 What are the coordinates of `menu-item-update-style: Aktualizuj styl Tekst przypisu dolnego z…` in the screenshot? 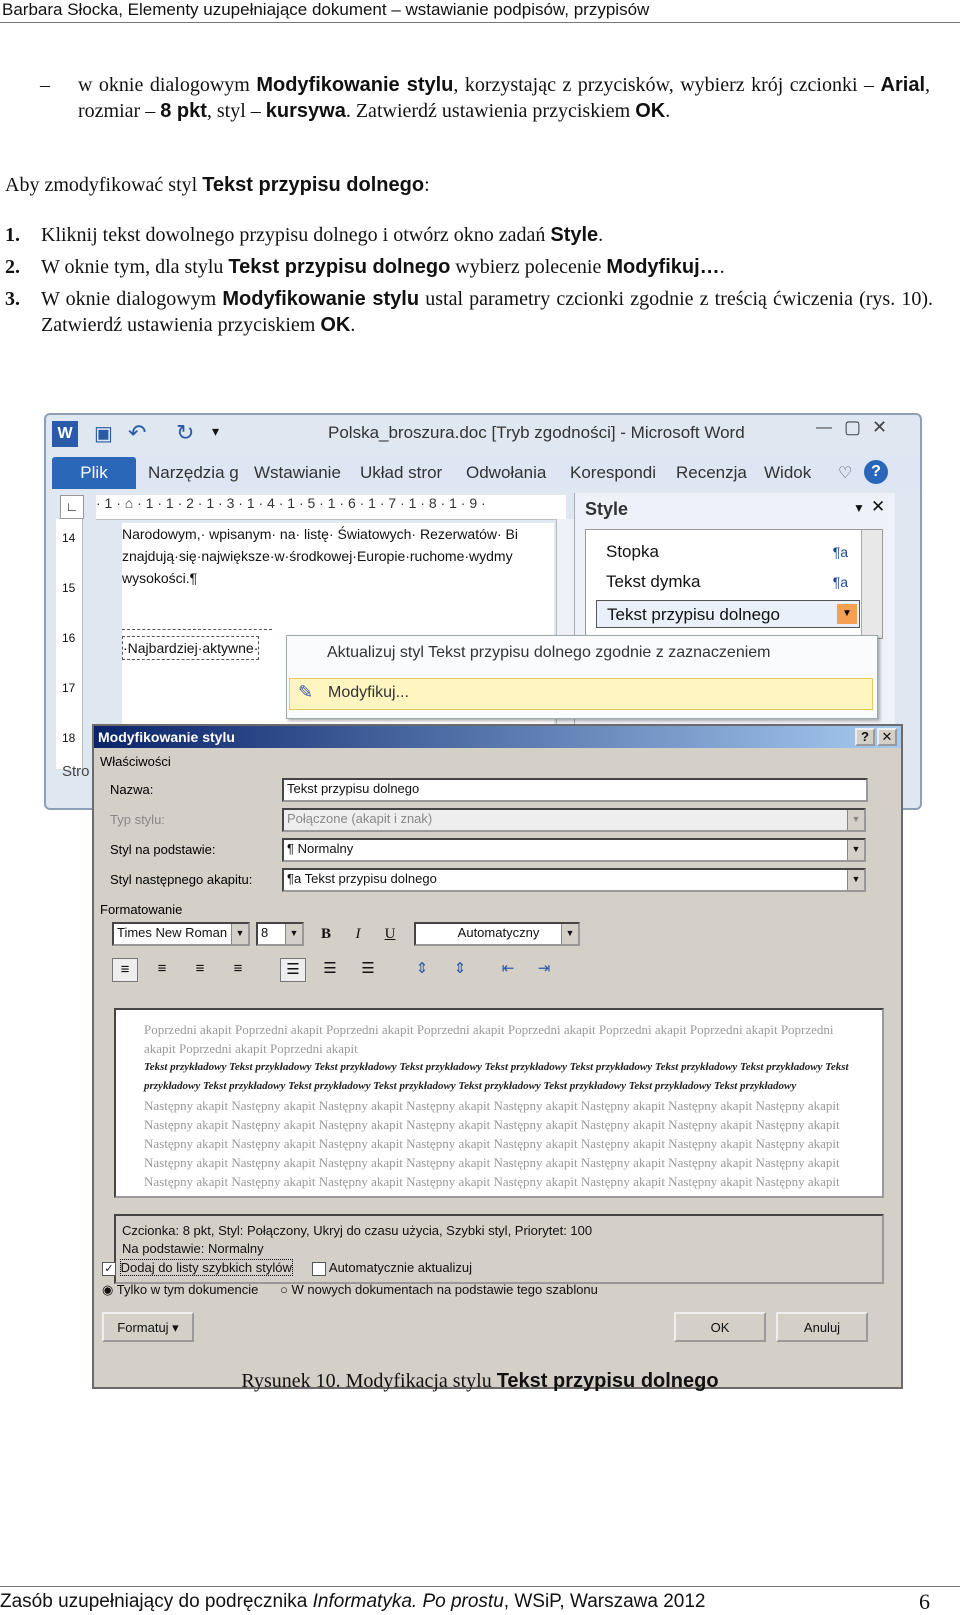 It's located at (549, 653).